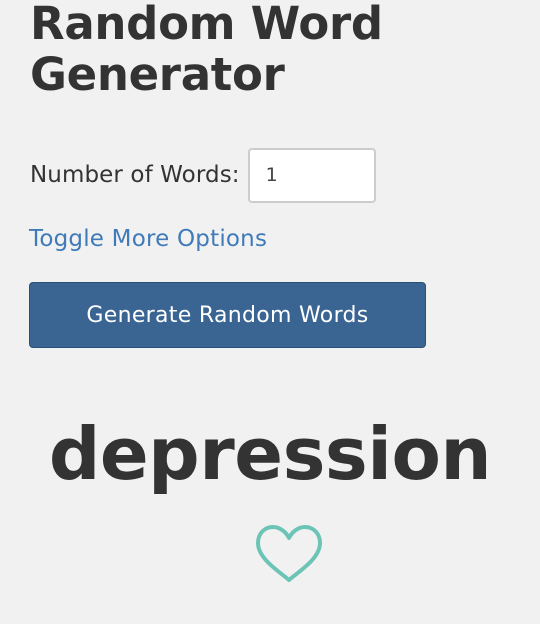 The image size is (540, 624). What do you see at coordinates (227, 315) in the screenshot?
I see `generate-random-words-button: Generate Random Words` at bounding box center [227, 315].